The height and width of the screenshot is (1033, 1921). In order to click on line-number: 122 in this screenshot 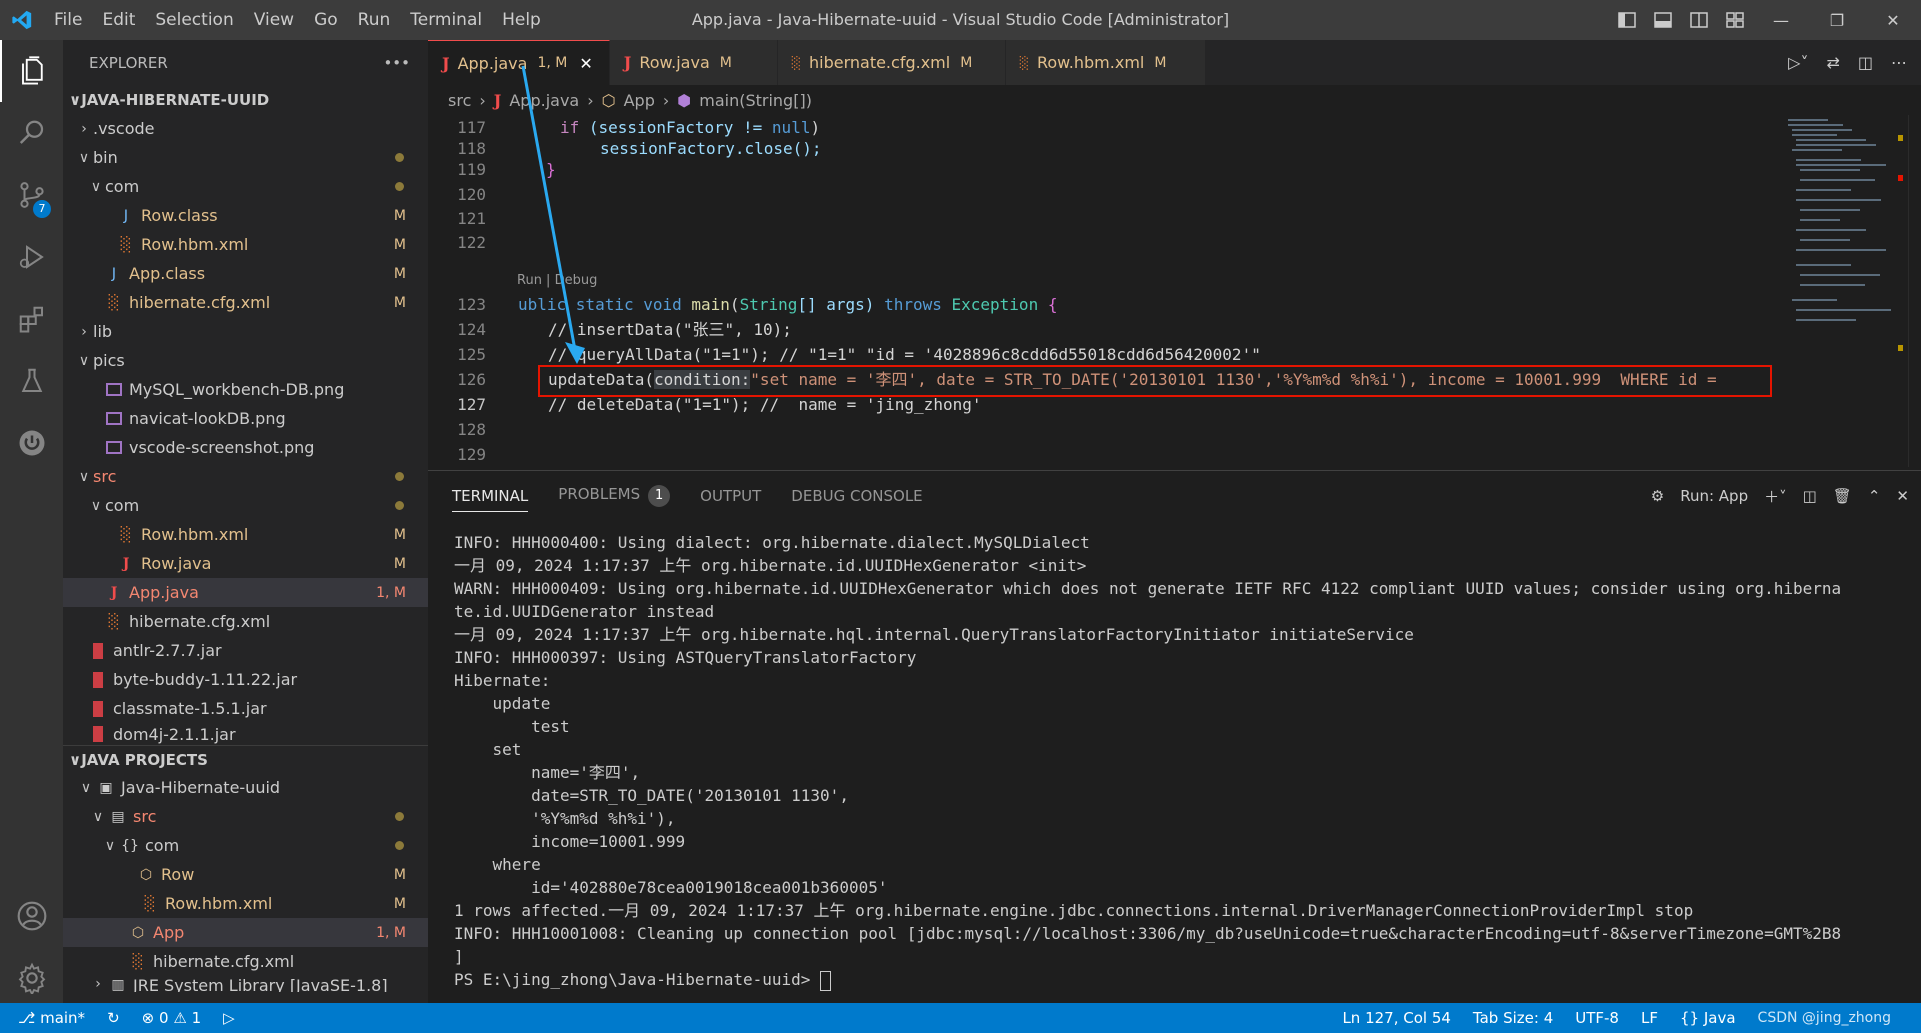, I will do `click(471, 242)`.